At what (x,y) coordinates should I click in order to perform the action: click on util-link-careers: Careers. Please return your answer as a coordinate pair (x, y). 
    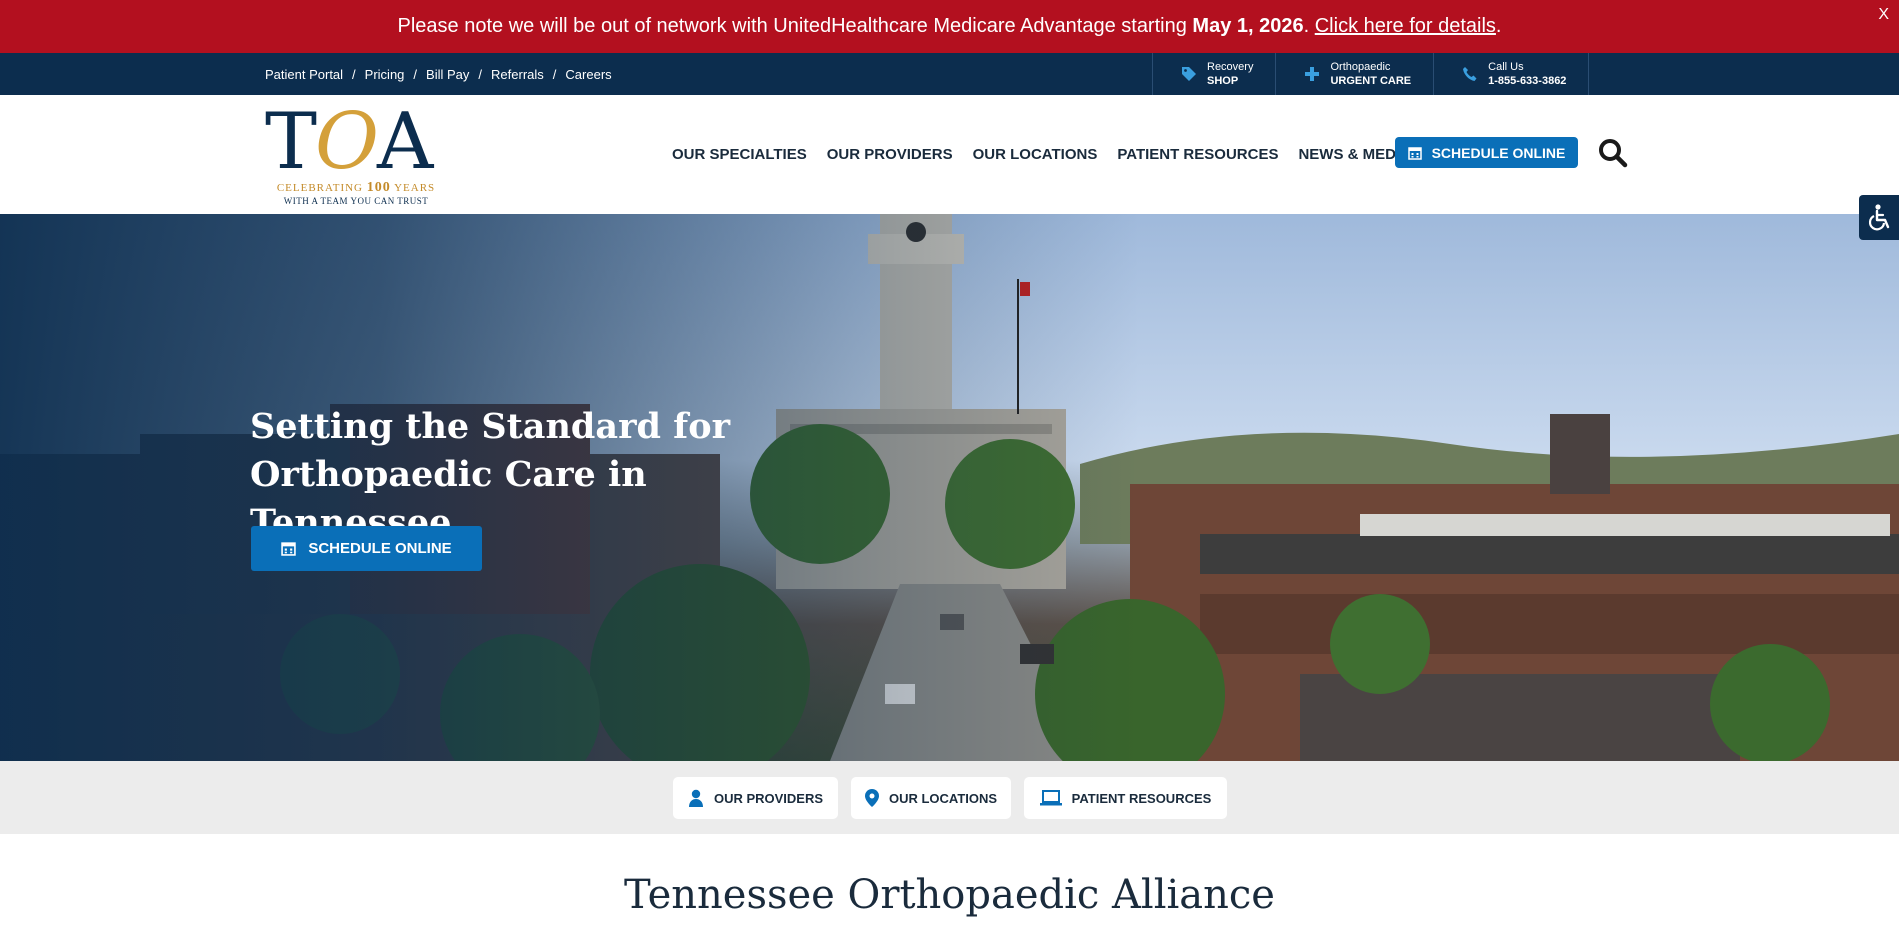
    Looking at the image, I should click on (588, 74).